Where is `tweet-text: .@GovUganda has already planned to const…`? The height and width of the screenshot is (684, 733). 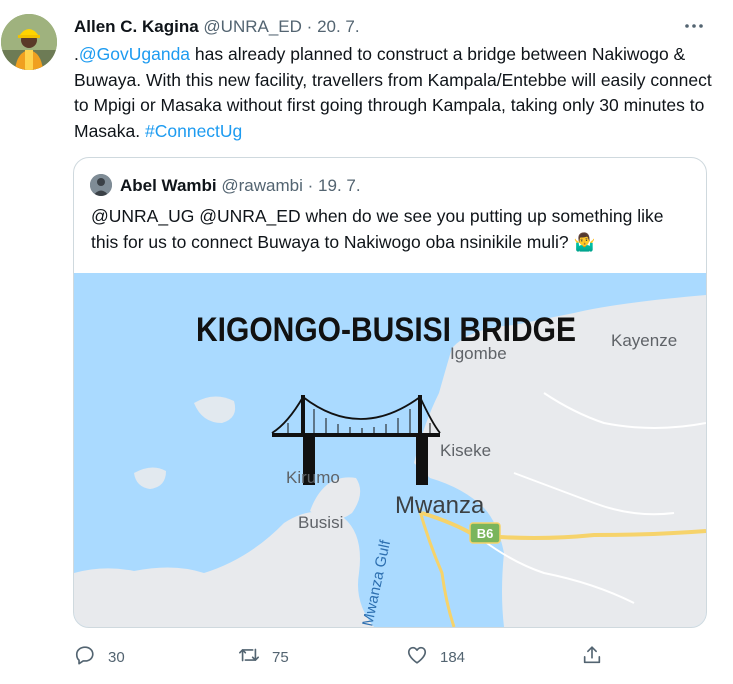 tweet-text: .@GovUganda has already planned to const… is located at coordinates (394, 93).